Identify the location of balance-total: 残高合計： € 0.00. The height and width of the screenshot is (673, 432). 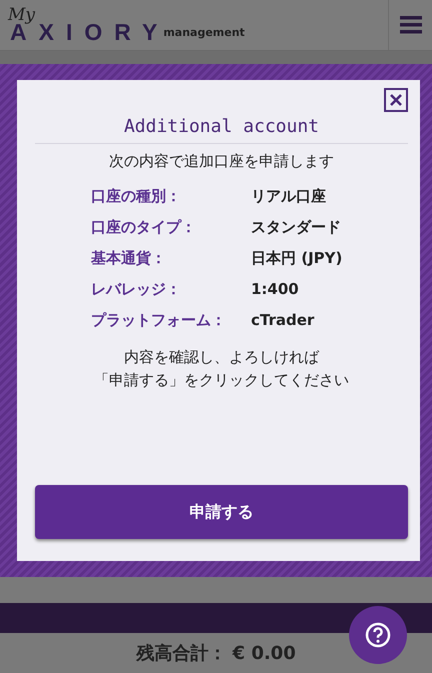
(216, 653).